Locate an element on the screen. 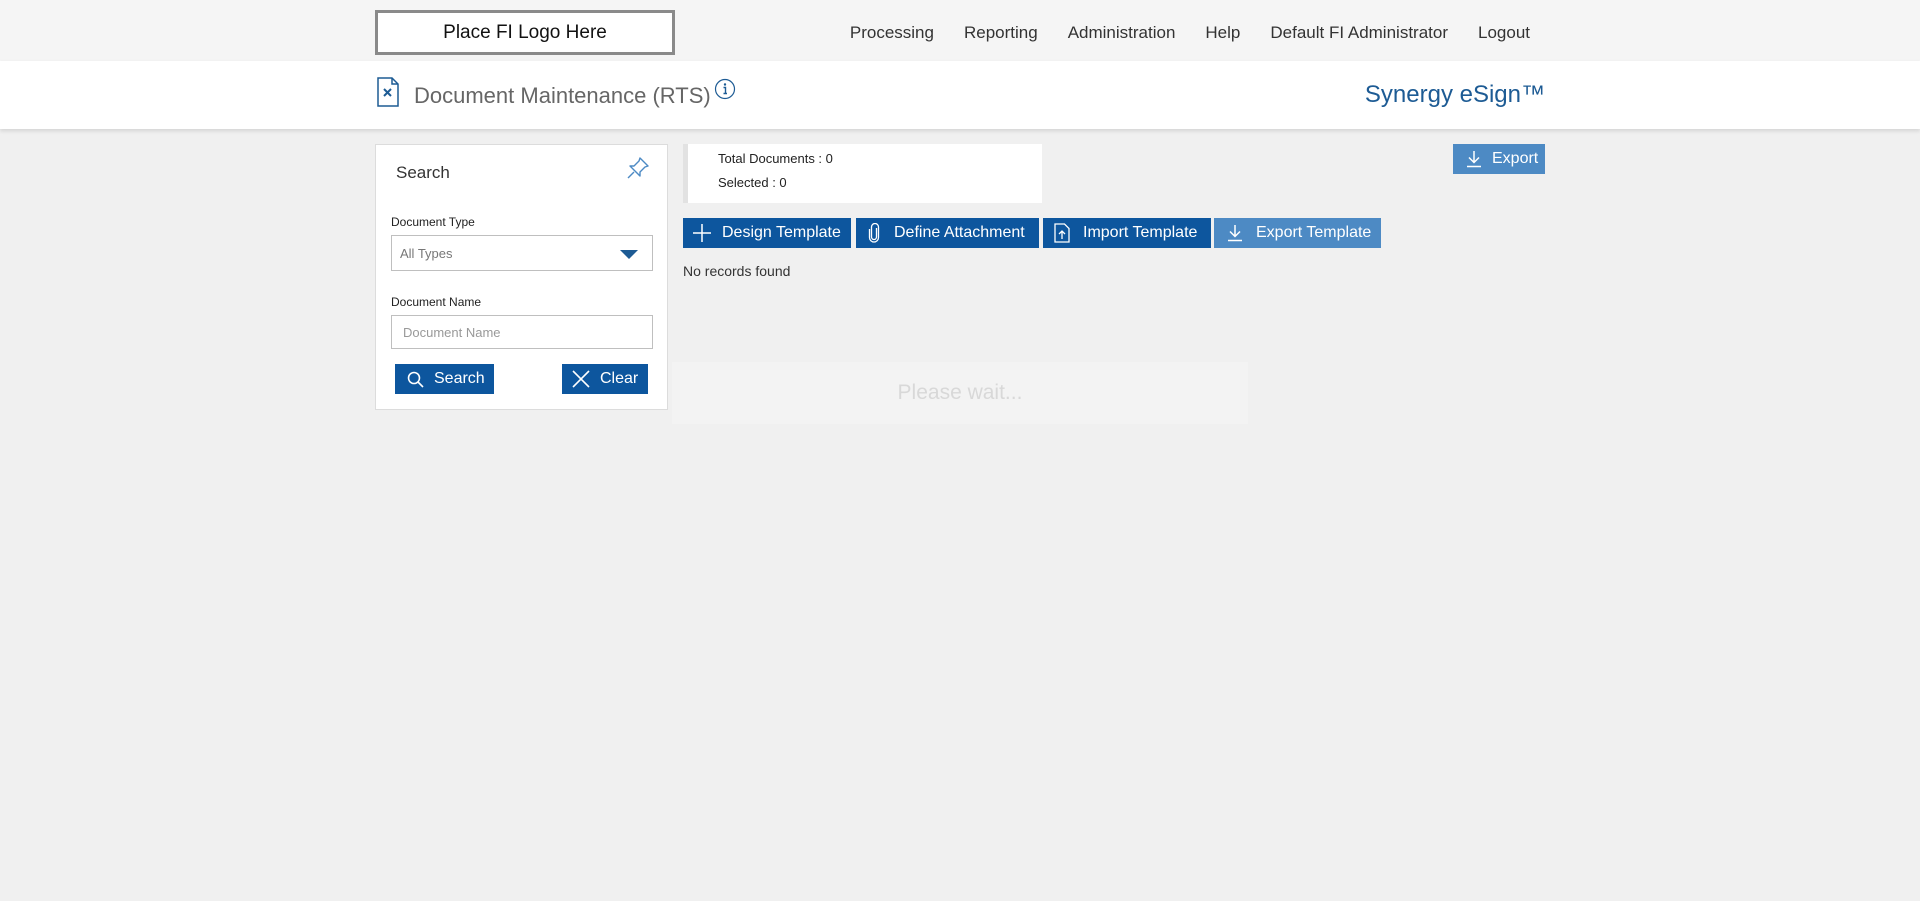 The image size is (1920, 901). search-icon is located at coordinates (415, 379).